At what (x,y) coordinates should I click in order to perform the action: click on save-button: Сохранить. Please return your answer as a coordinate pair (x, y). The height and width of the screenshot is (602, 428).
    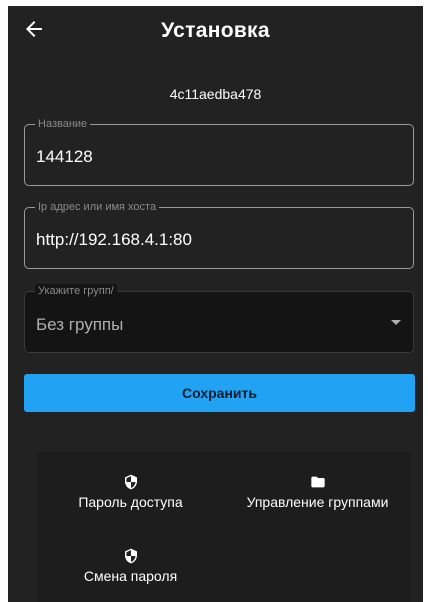
    Looking at the image, I should click on (219, 393).